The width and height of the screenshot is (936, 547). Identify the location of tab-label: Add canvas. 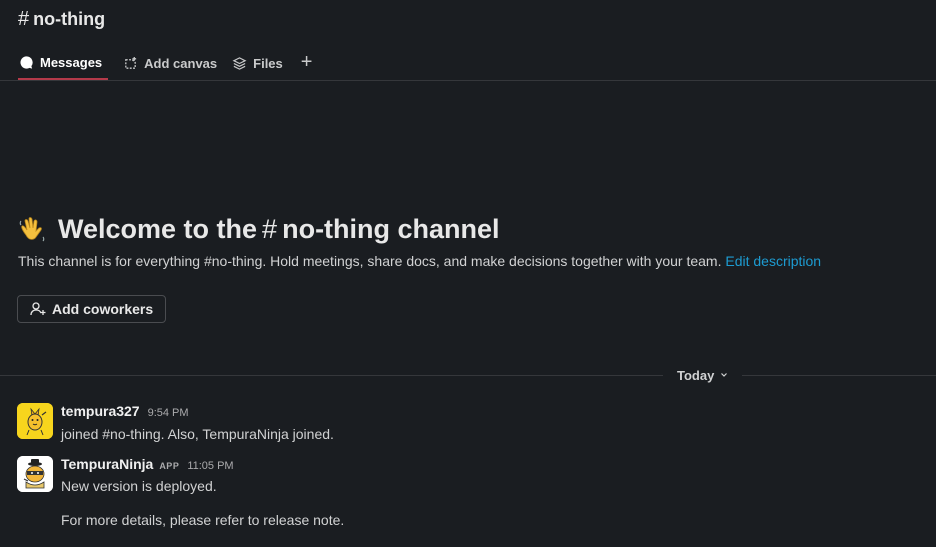
(181, 63).